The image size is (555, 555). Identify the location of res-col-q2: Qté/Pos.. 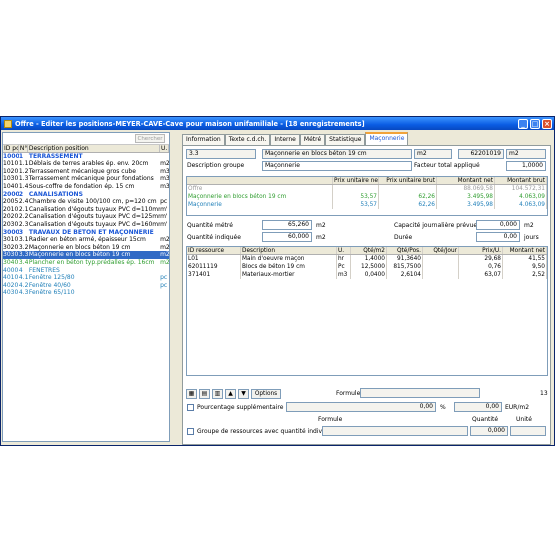
(405, 250).